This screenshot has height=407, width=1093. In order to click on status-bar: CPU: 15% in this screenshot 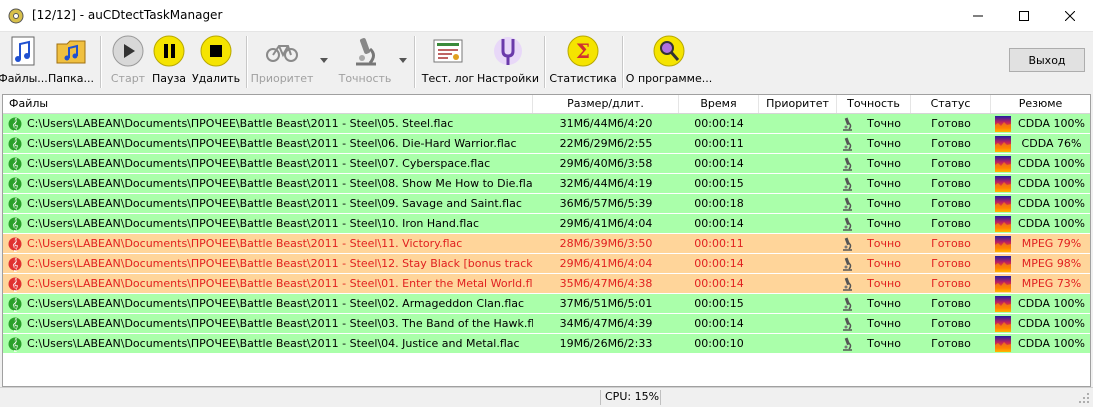, I will do `click(546, 397)`.